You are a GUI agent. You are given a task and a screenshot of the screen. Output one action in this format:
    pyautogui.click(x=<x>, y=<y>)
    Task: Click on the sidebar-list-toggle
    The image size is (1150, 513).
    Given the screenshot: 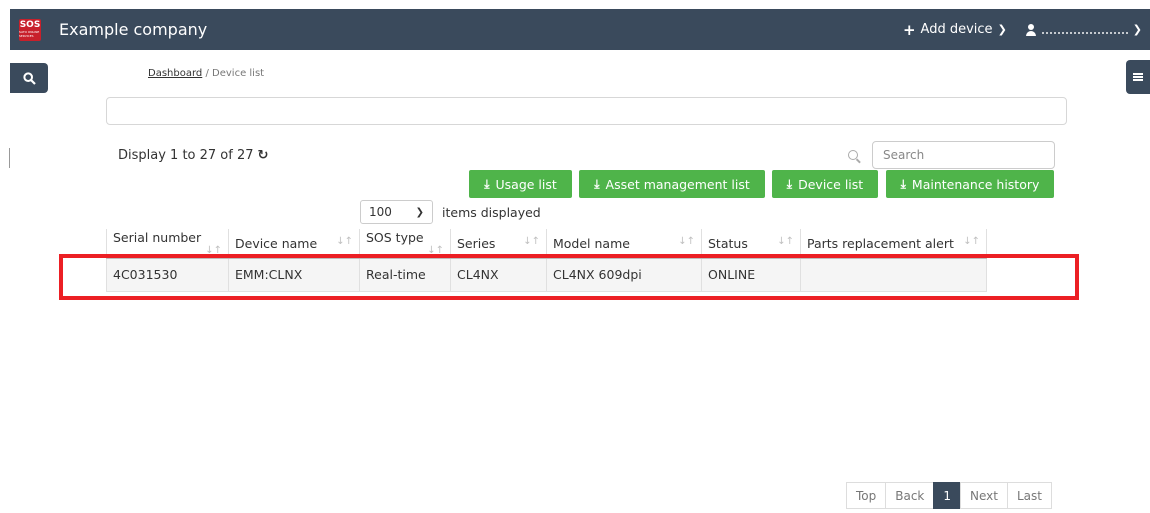 What is the action you would take?
    pyautogui.click(x=1138, y=77)
    